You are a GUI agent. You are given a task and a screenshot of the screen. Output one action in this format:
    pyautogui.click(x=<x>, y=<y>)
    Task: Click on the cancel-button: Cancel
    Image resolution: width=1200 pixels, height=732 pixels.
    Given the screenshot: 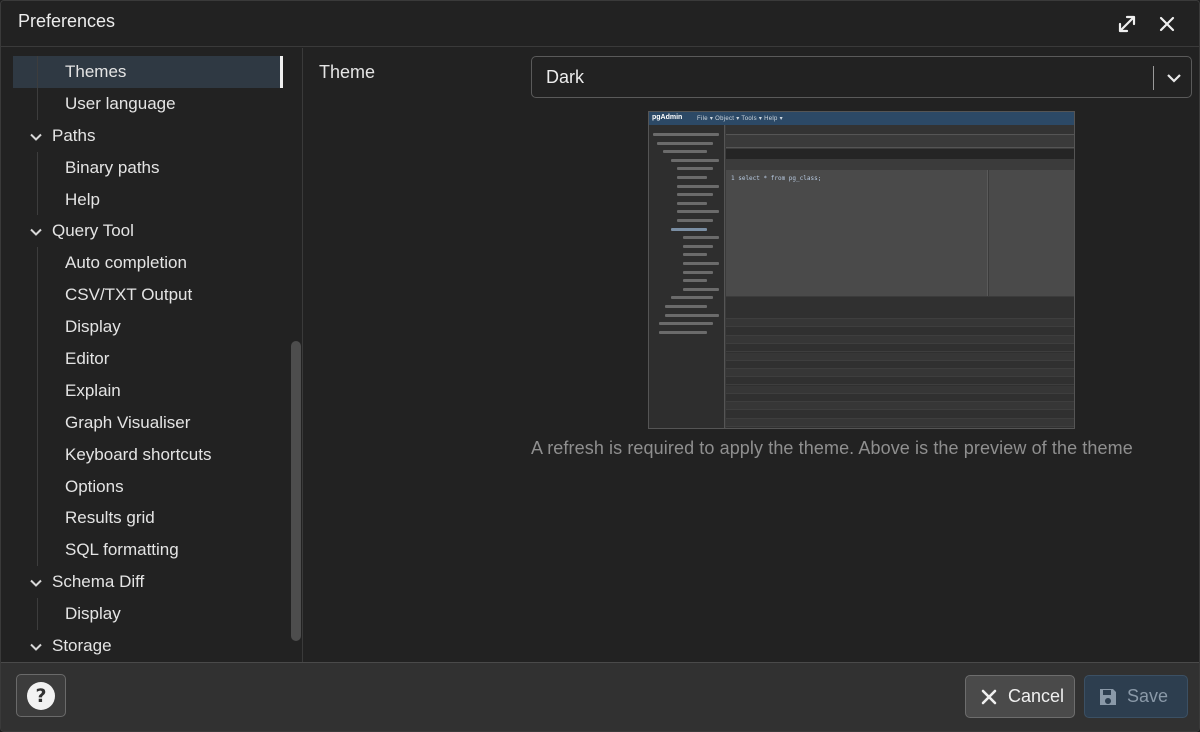 What is the action you would take?
    pyautogui.click(x=1020, y=696)
    